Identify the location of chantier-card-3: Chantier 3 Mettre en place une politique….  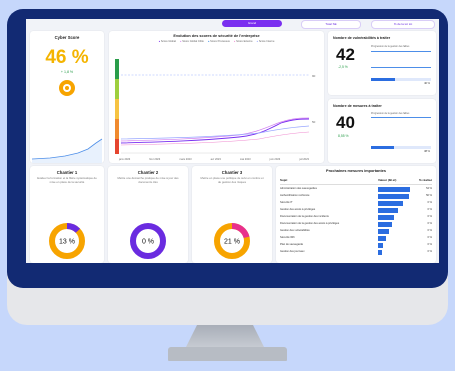
(232, 214).